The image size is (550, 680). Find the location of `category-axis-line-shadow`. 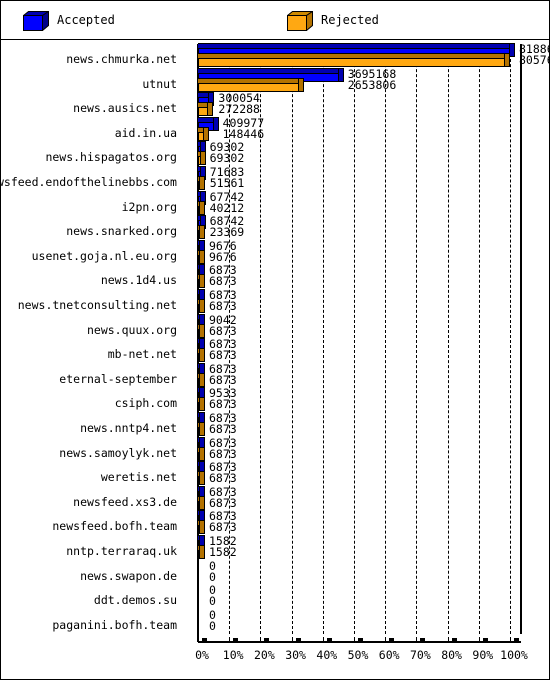

category-axis-line-shadow is located at coordinates (359, 642).